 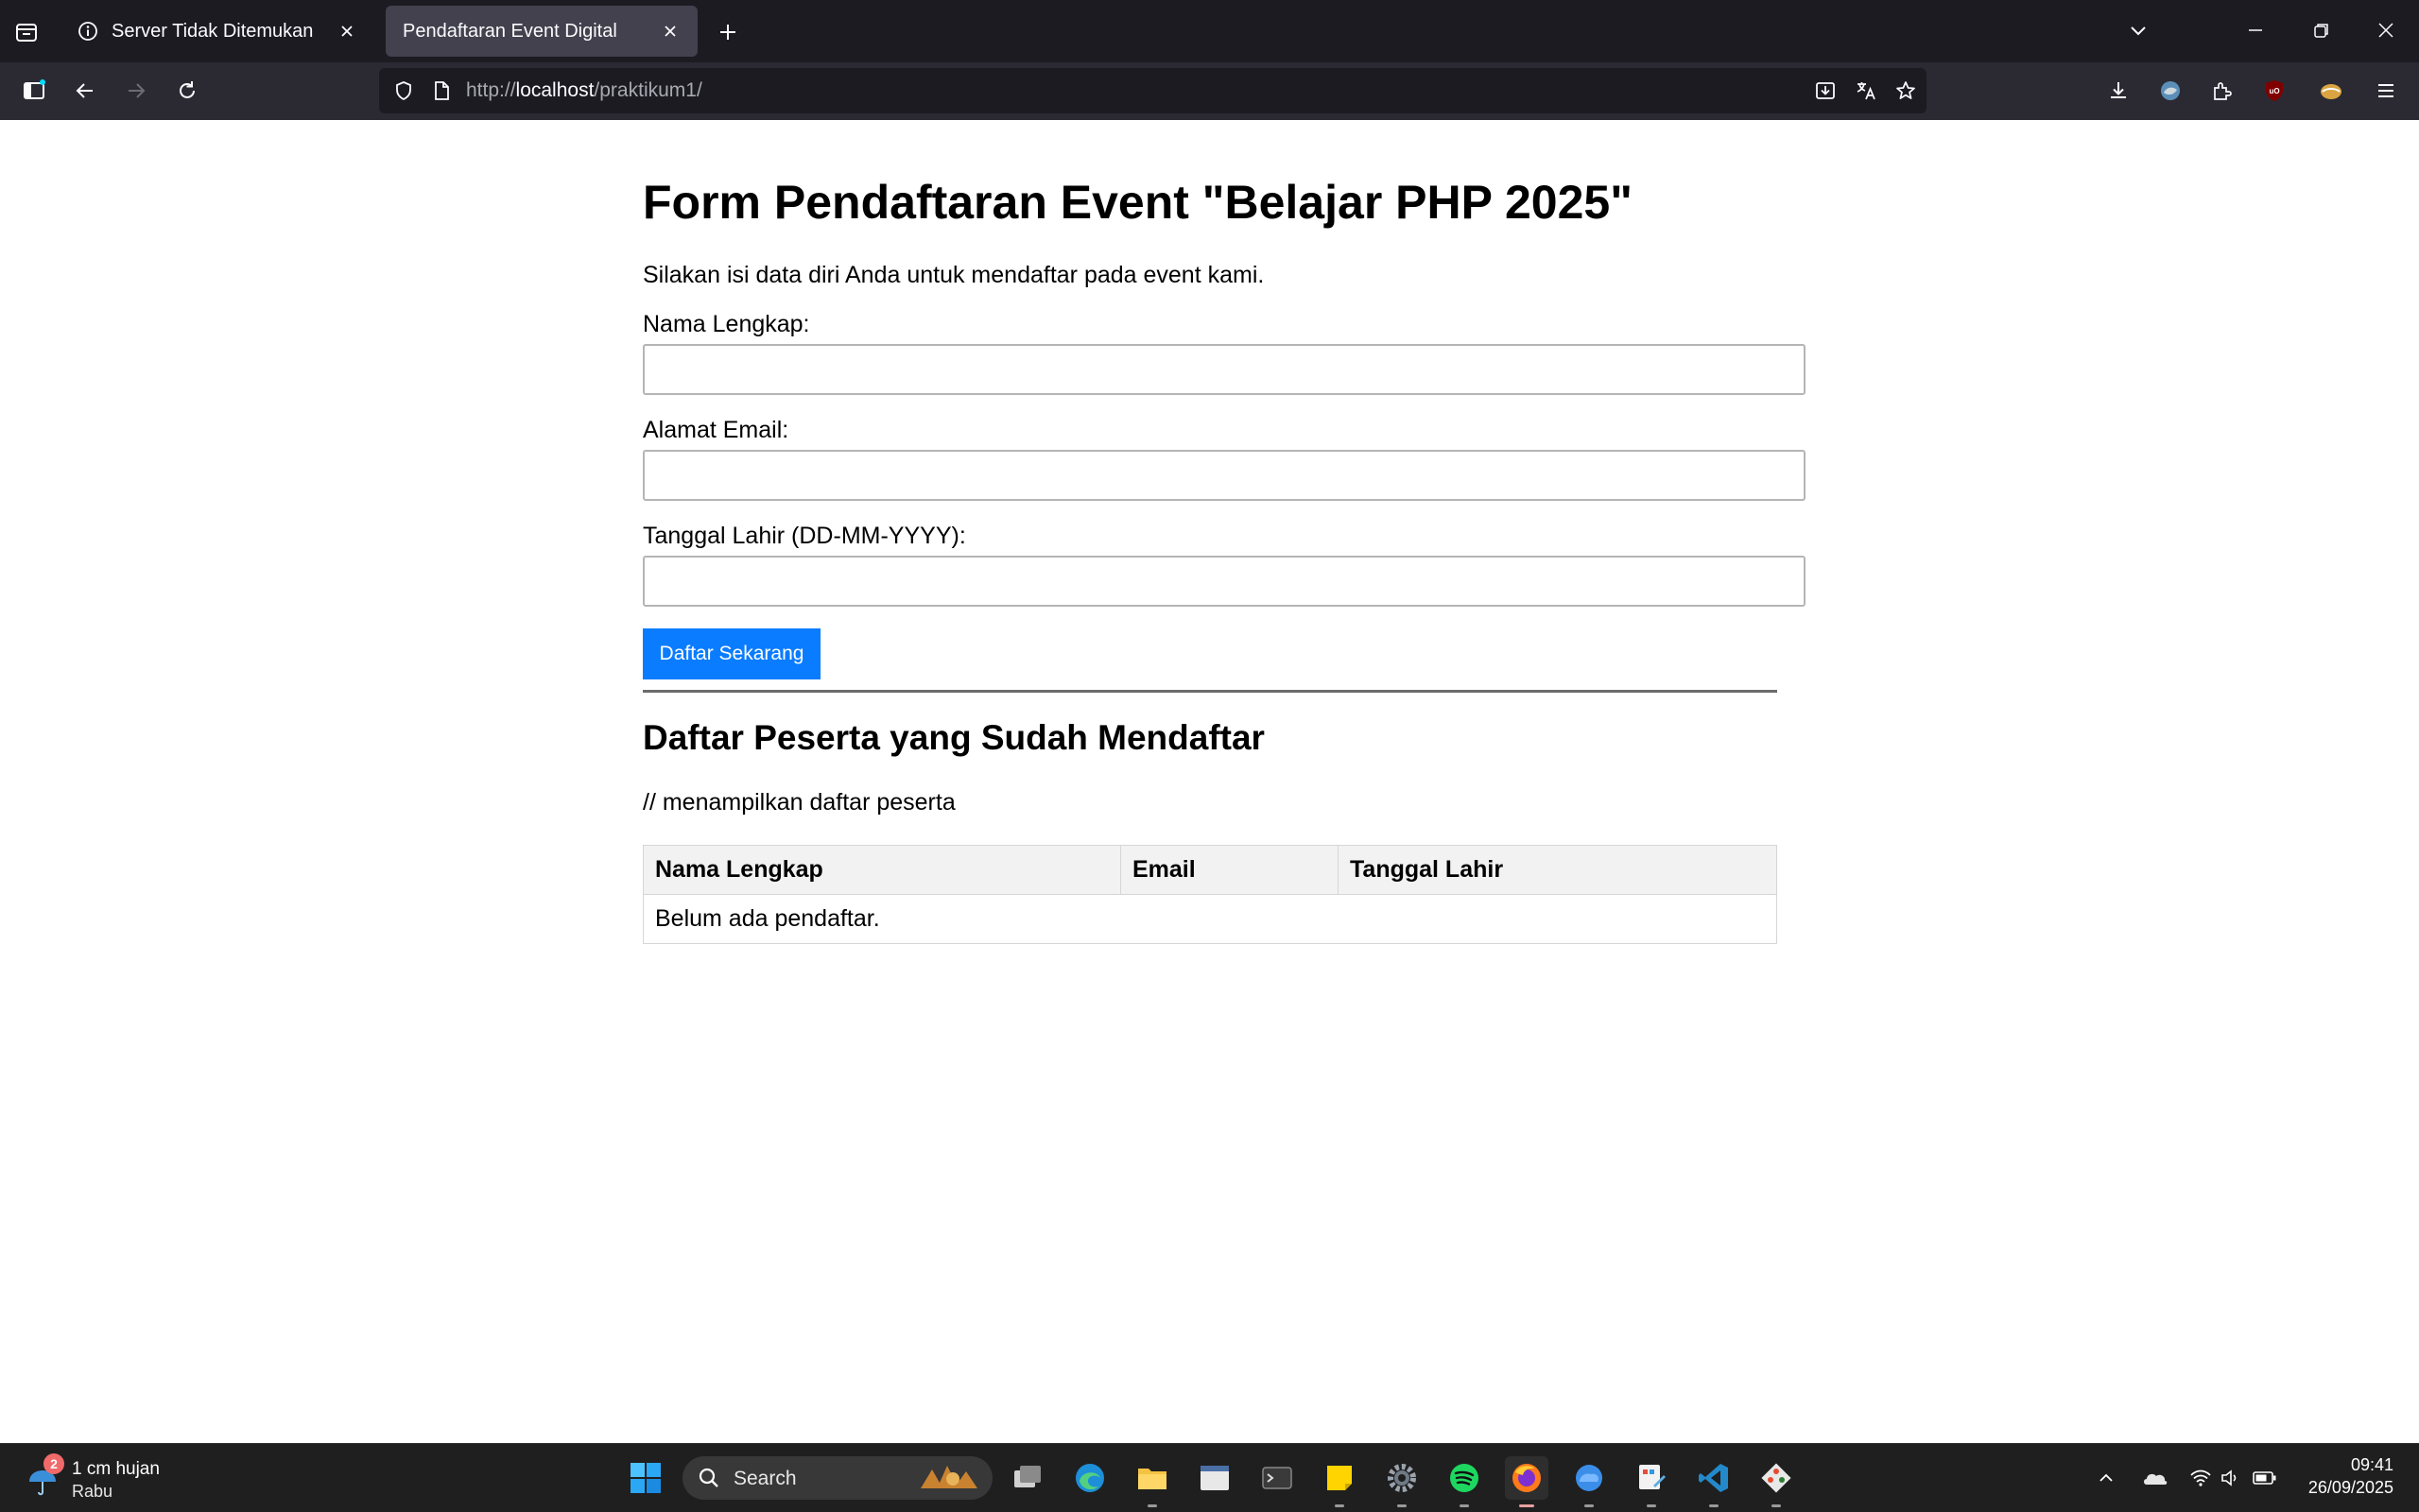 What do you see at coordinates (1651, 1481) in the screenshot?
I see `paint-icon` at bounding box center [1651, 1481].